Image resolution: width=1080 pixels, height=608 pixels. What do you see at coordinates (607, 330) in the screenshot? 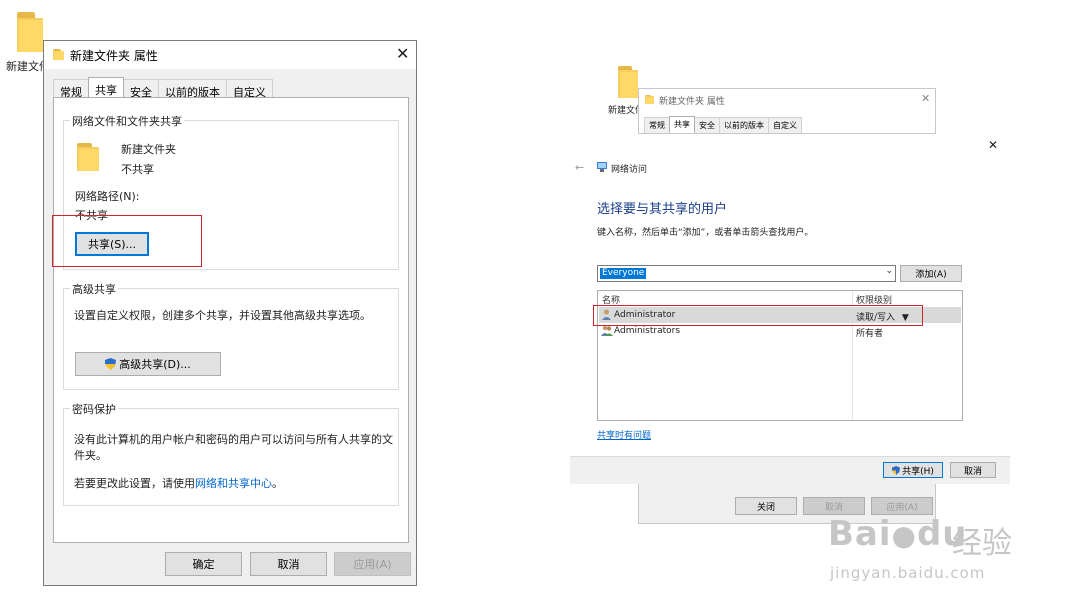
I see `group-icon` at bounding box center [607, 330].